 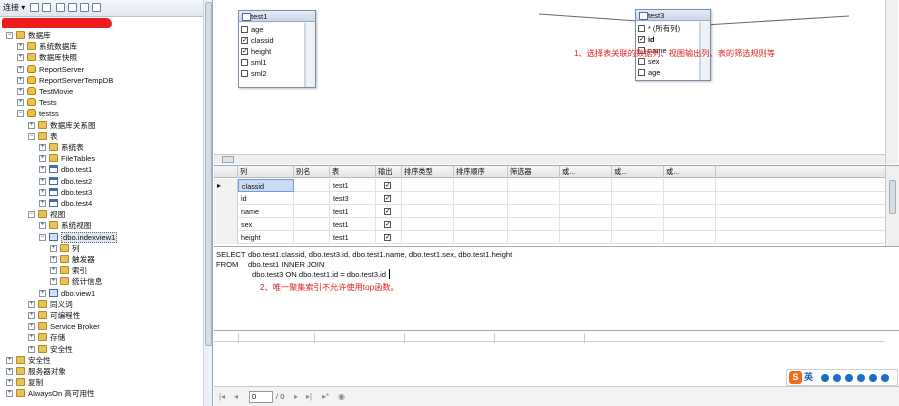 What do you see at coordinates (49, 113) in the screenshot?
I see `tree-node-label: testss` at bounding box center [49, 113].